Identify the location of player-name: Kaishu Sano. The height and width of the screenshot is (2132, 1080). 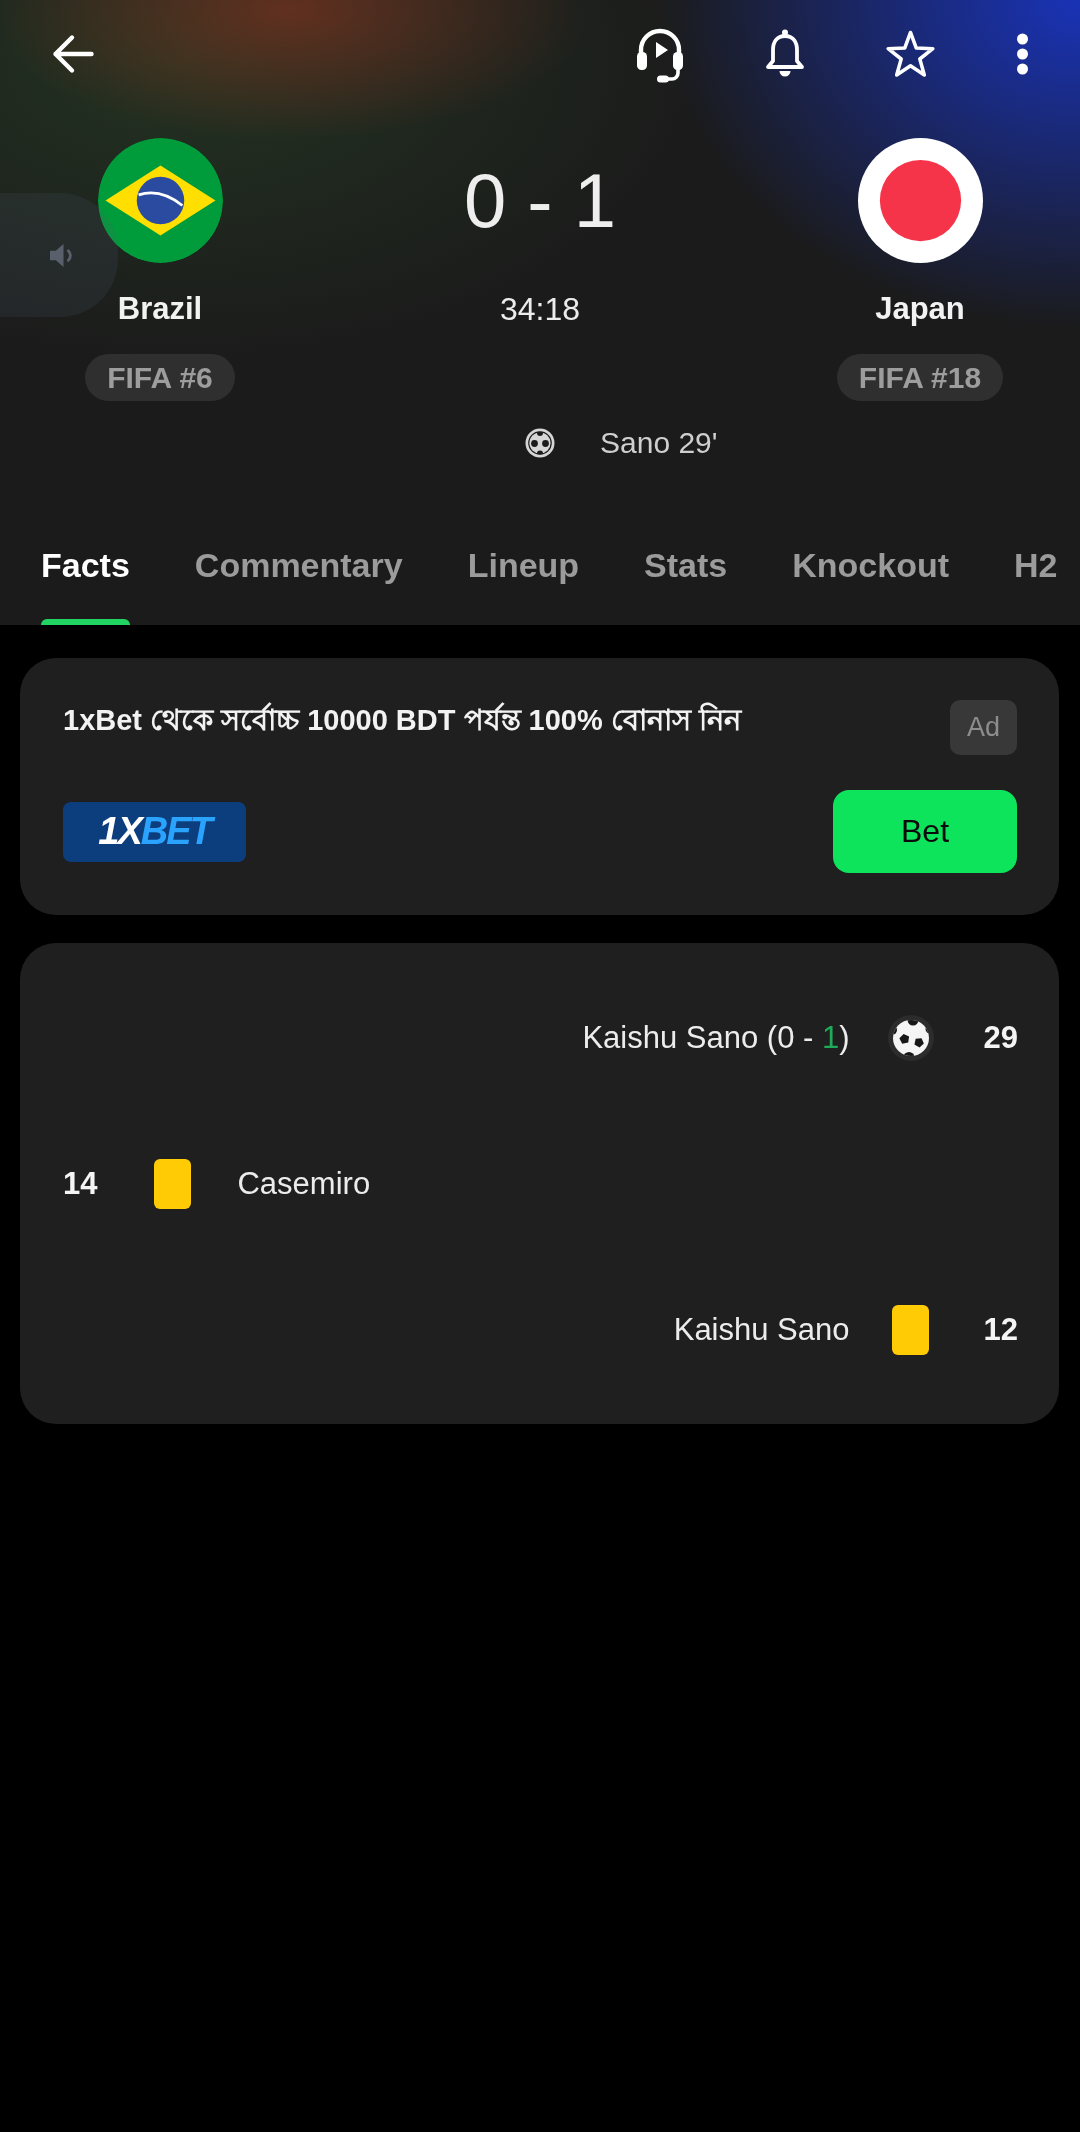
(761, 1330).